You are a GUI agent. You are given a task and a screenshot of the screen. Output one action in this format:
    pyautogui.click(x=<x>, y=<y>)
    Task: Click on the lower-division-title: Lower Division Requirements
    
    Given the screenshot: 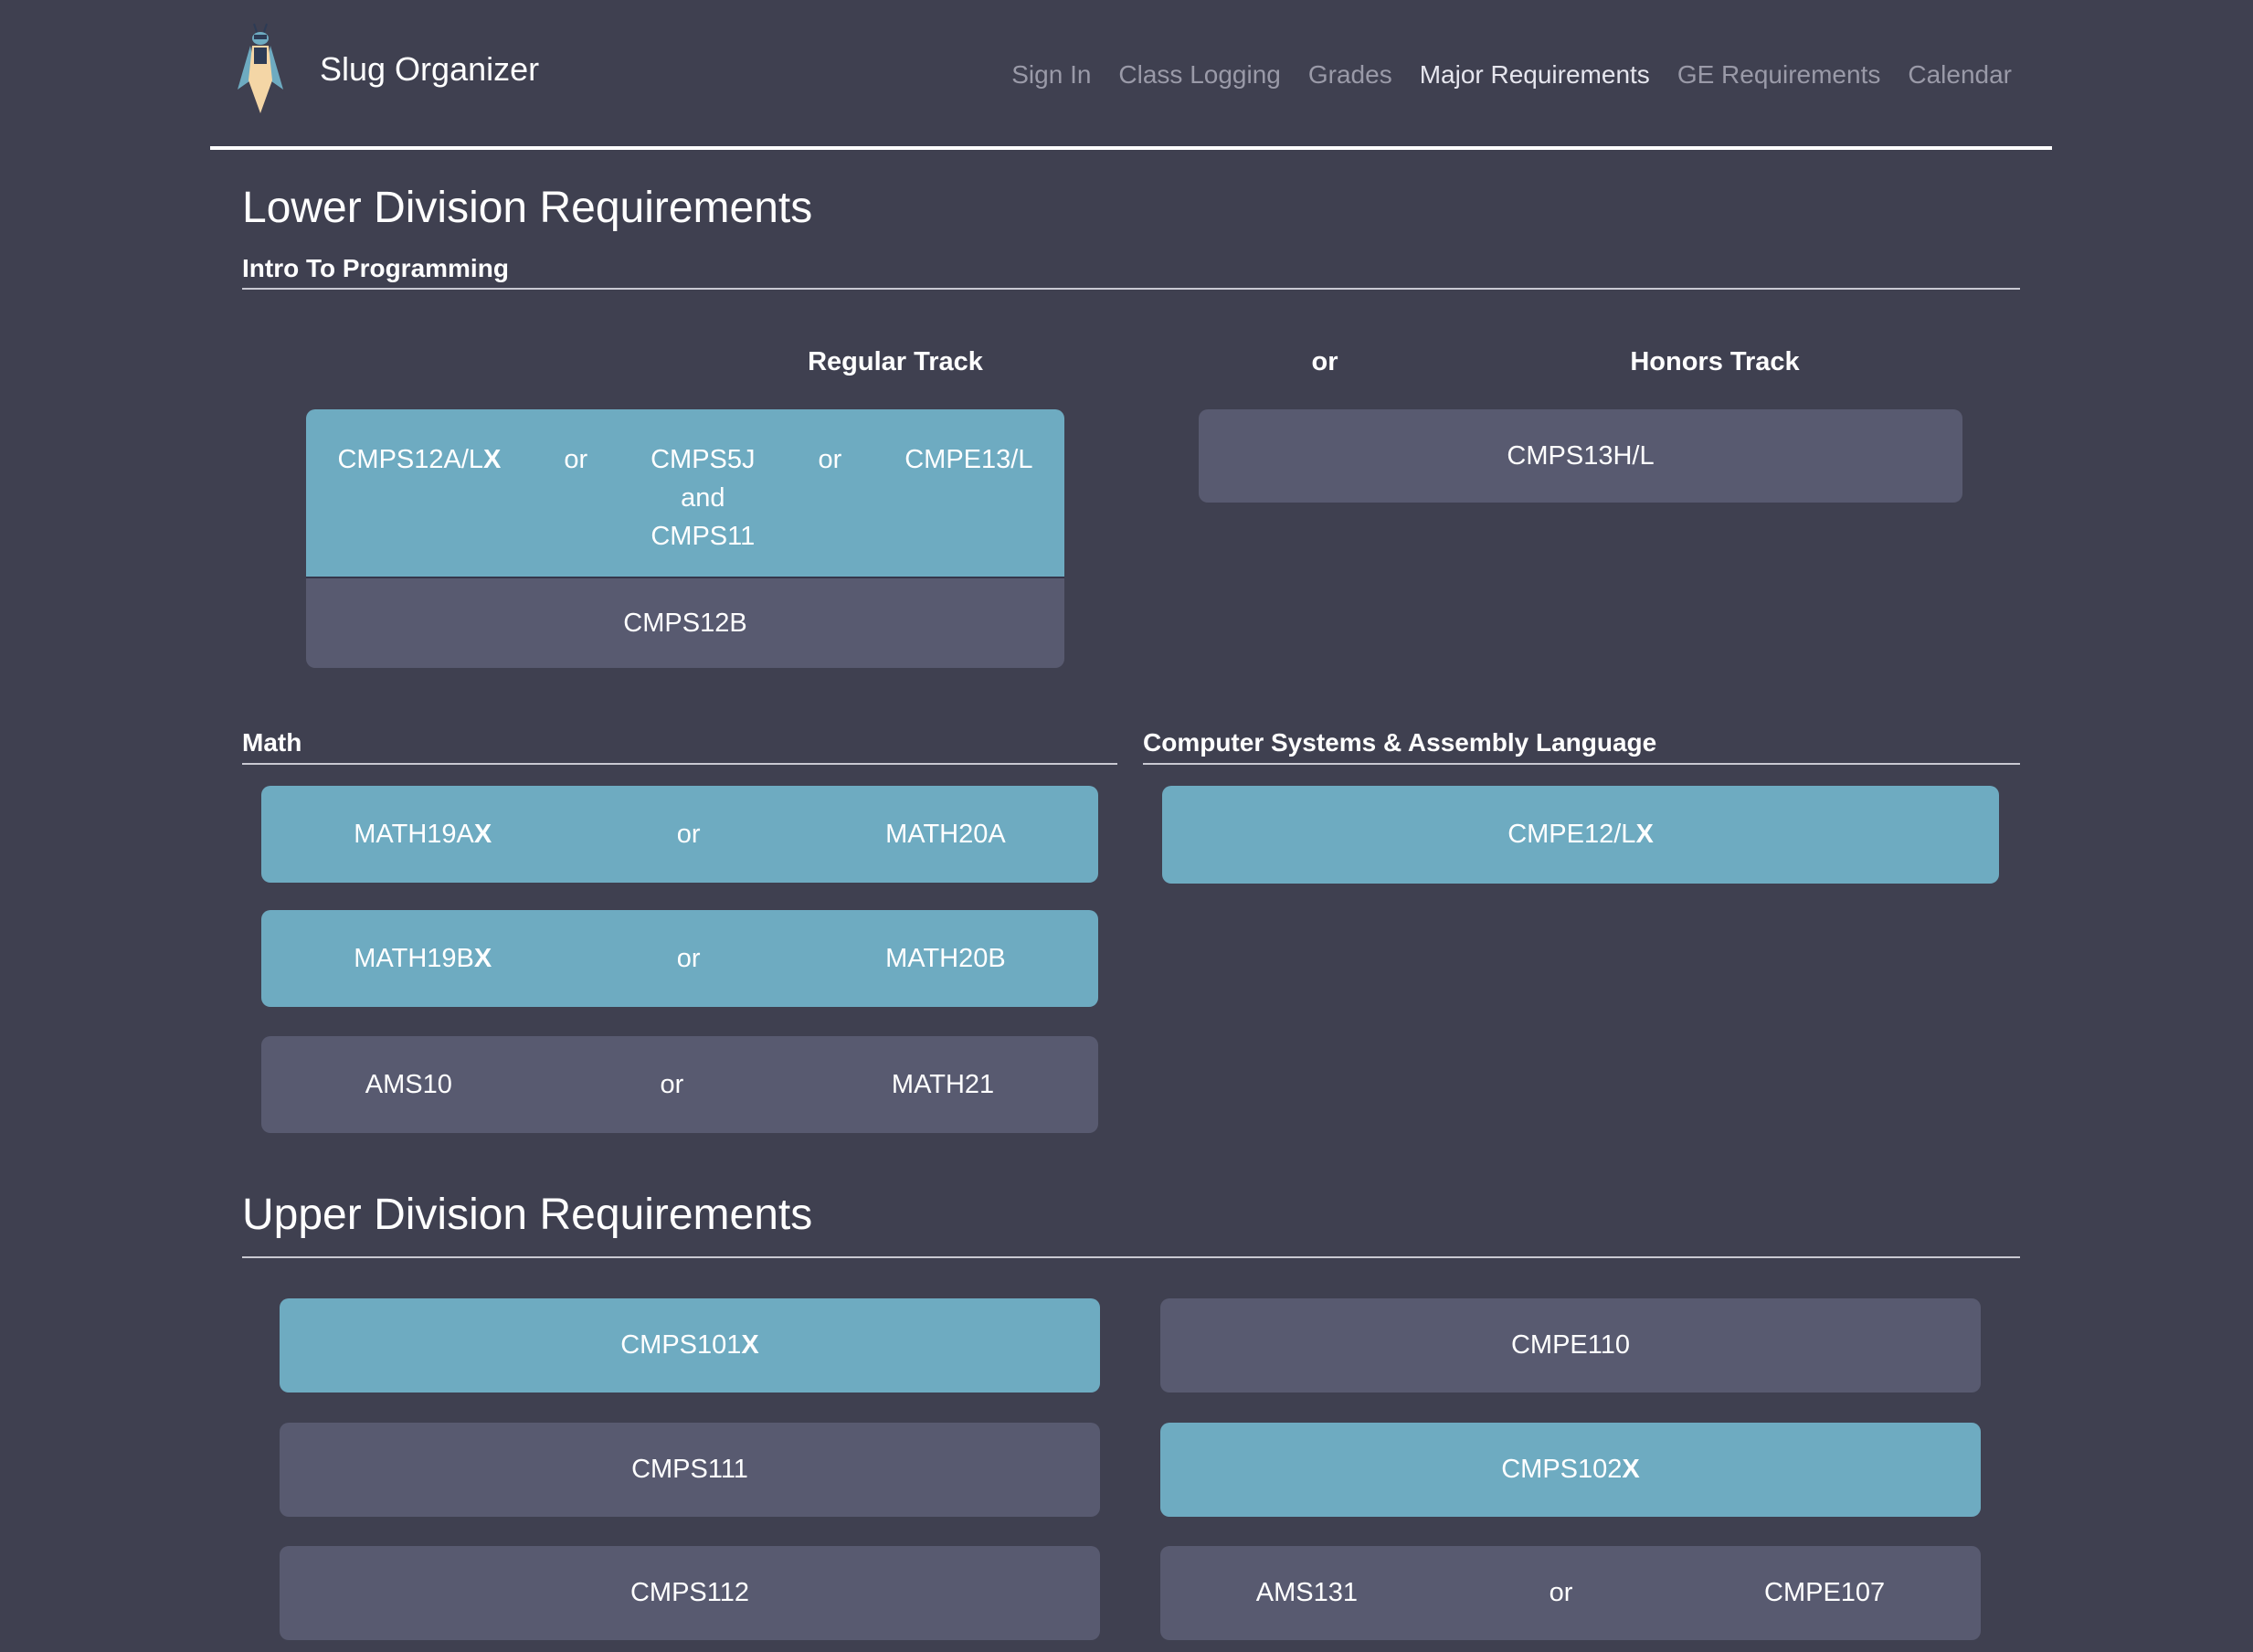 What is the action you would take?
    pyautogui.click(x=527, y=208)
    